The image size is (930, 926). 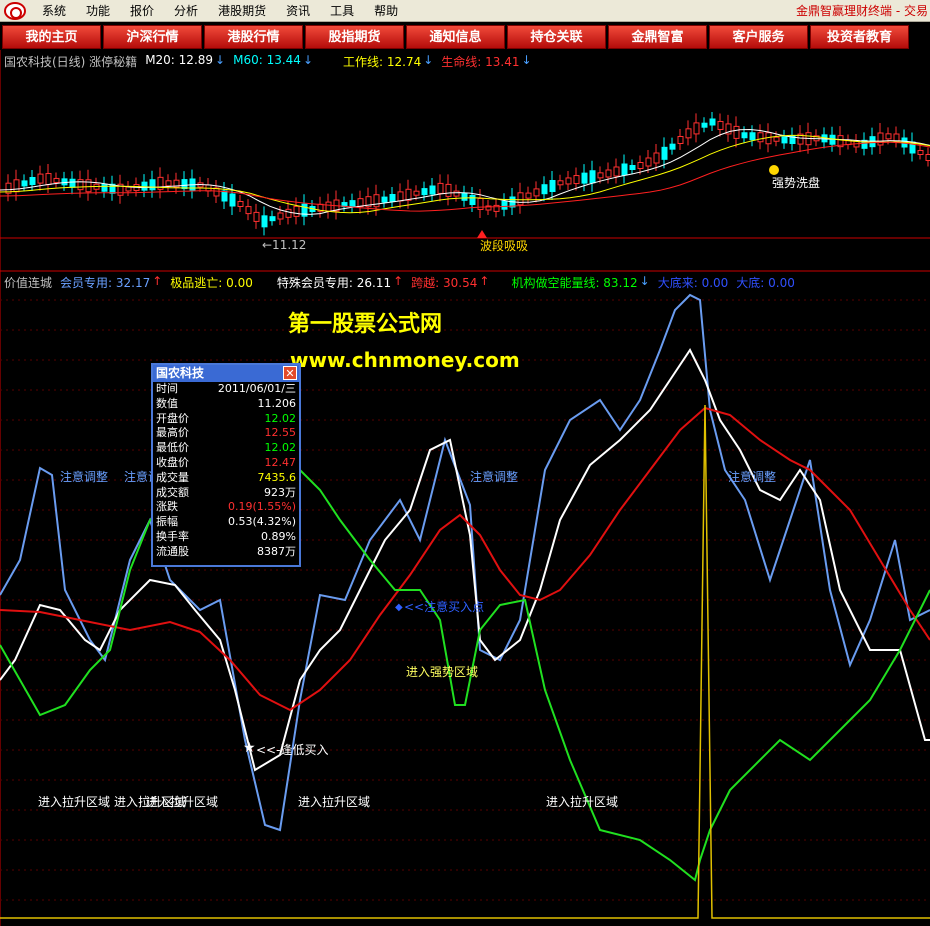 I want to click on info-row-key: 换手率, so click(x=172, y=536).